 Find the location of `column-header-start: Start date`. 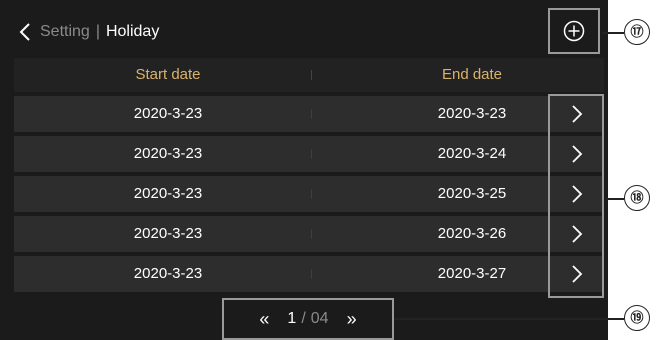

column-header-start: Start date is located at coordinates (168, 74).